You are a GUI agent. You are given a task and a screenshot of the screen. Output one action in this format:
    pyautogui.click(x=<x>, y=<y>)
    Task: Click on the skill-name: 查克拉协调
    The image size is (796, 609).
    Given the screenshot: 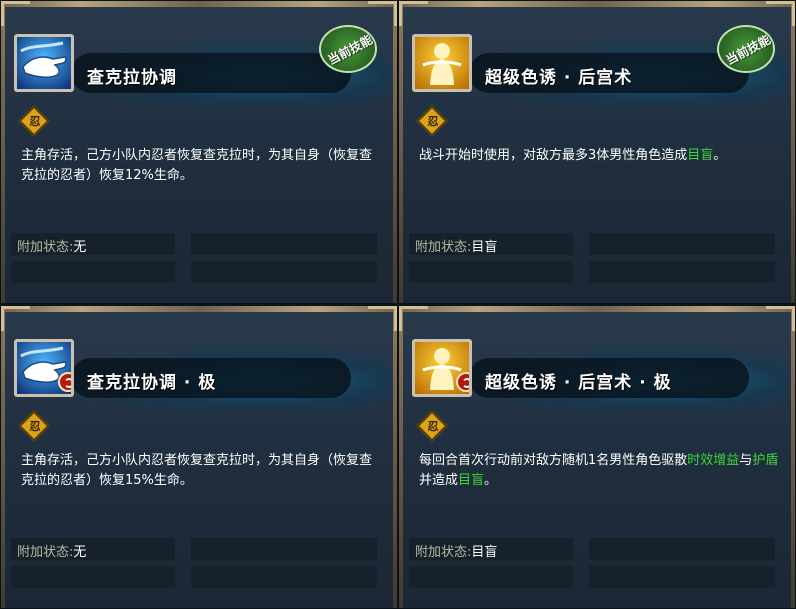 What is the action you would take?
    pyautogui.click(x=132, y=78)
    